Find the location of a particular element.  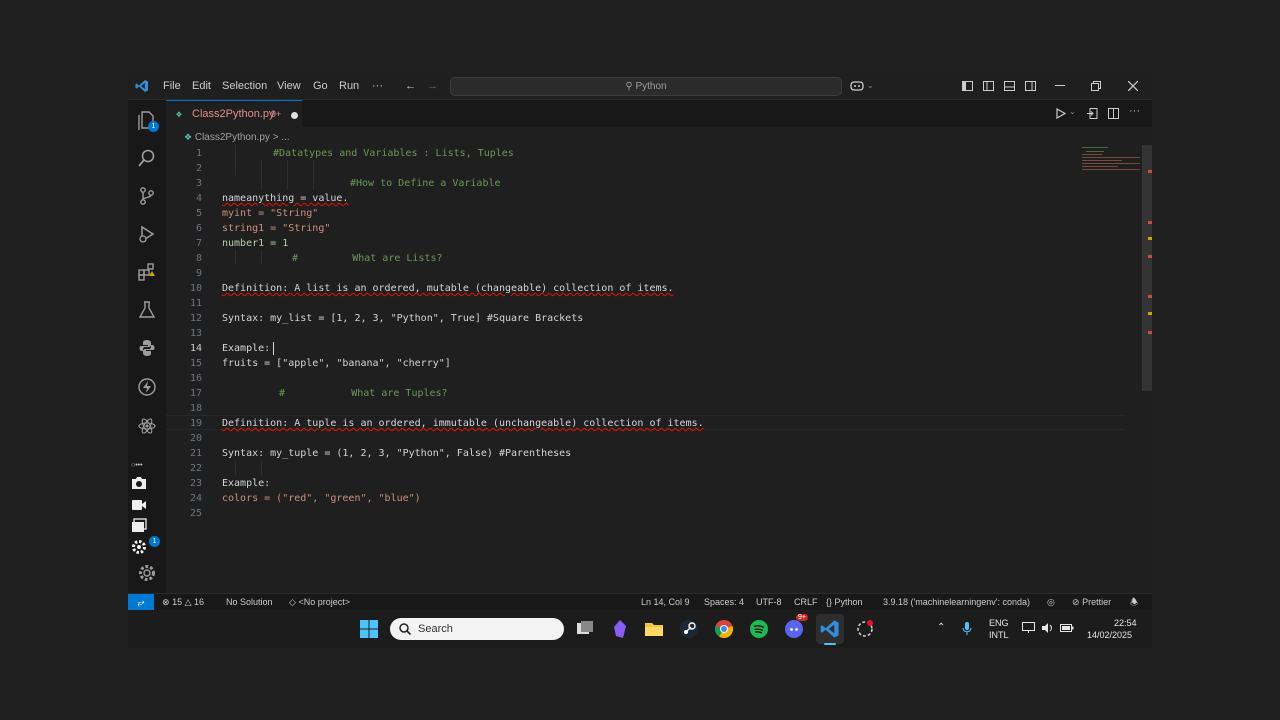

keyboard-language: ENG is located at coordinates (999, 623).